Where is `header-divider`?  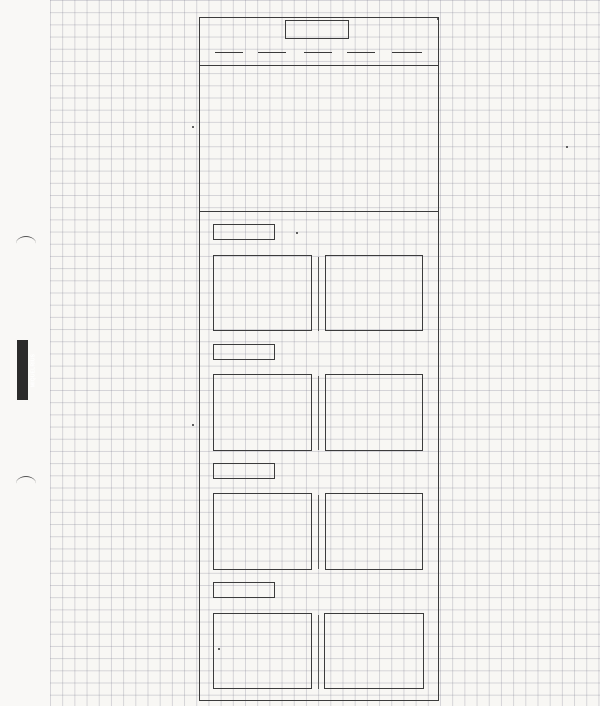
header-divider is located at coordinates (319, 65).